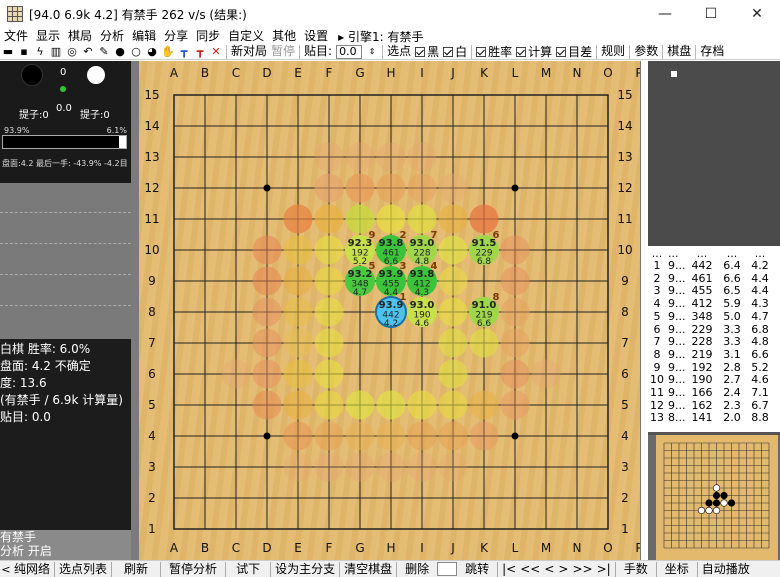  What do you see at coordinates (40, 52) in the screenshot?
I see `lightning-icon: ϟ` at bounding box center [40, 52].